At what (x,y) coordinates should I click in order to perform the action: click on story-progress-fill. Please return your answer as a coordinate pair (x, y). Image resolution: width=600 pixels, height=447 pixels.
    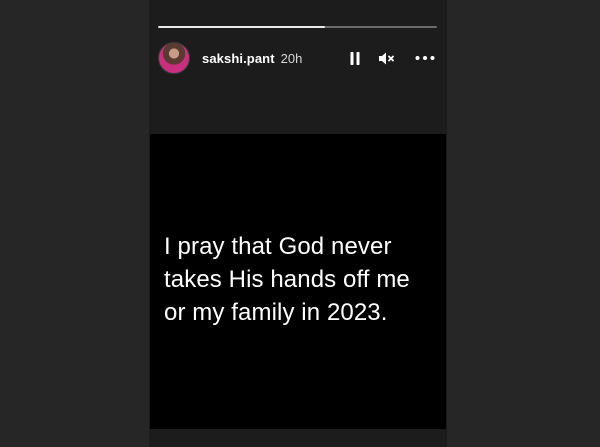
    Looking at the image, I should click on (242, 27).